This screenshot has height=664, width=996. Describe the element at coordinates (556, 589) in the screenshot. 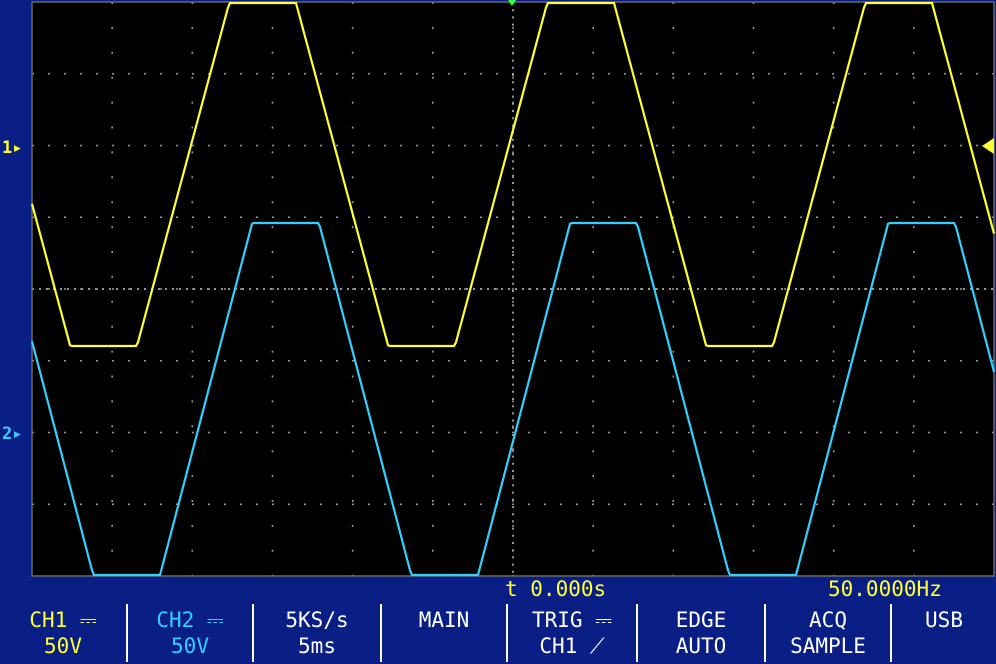

I see `trigger-time-readout: t 0.000s` at that location.